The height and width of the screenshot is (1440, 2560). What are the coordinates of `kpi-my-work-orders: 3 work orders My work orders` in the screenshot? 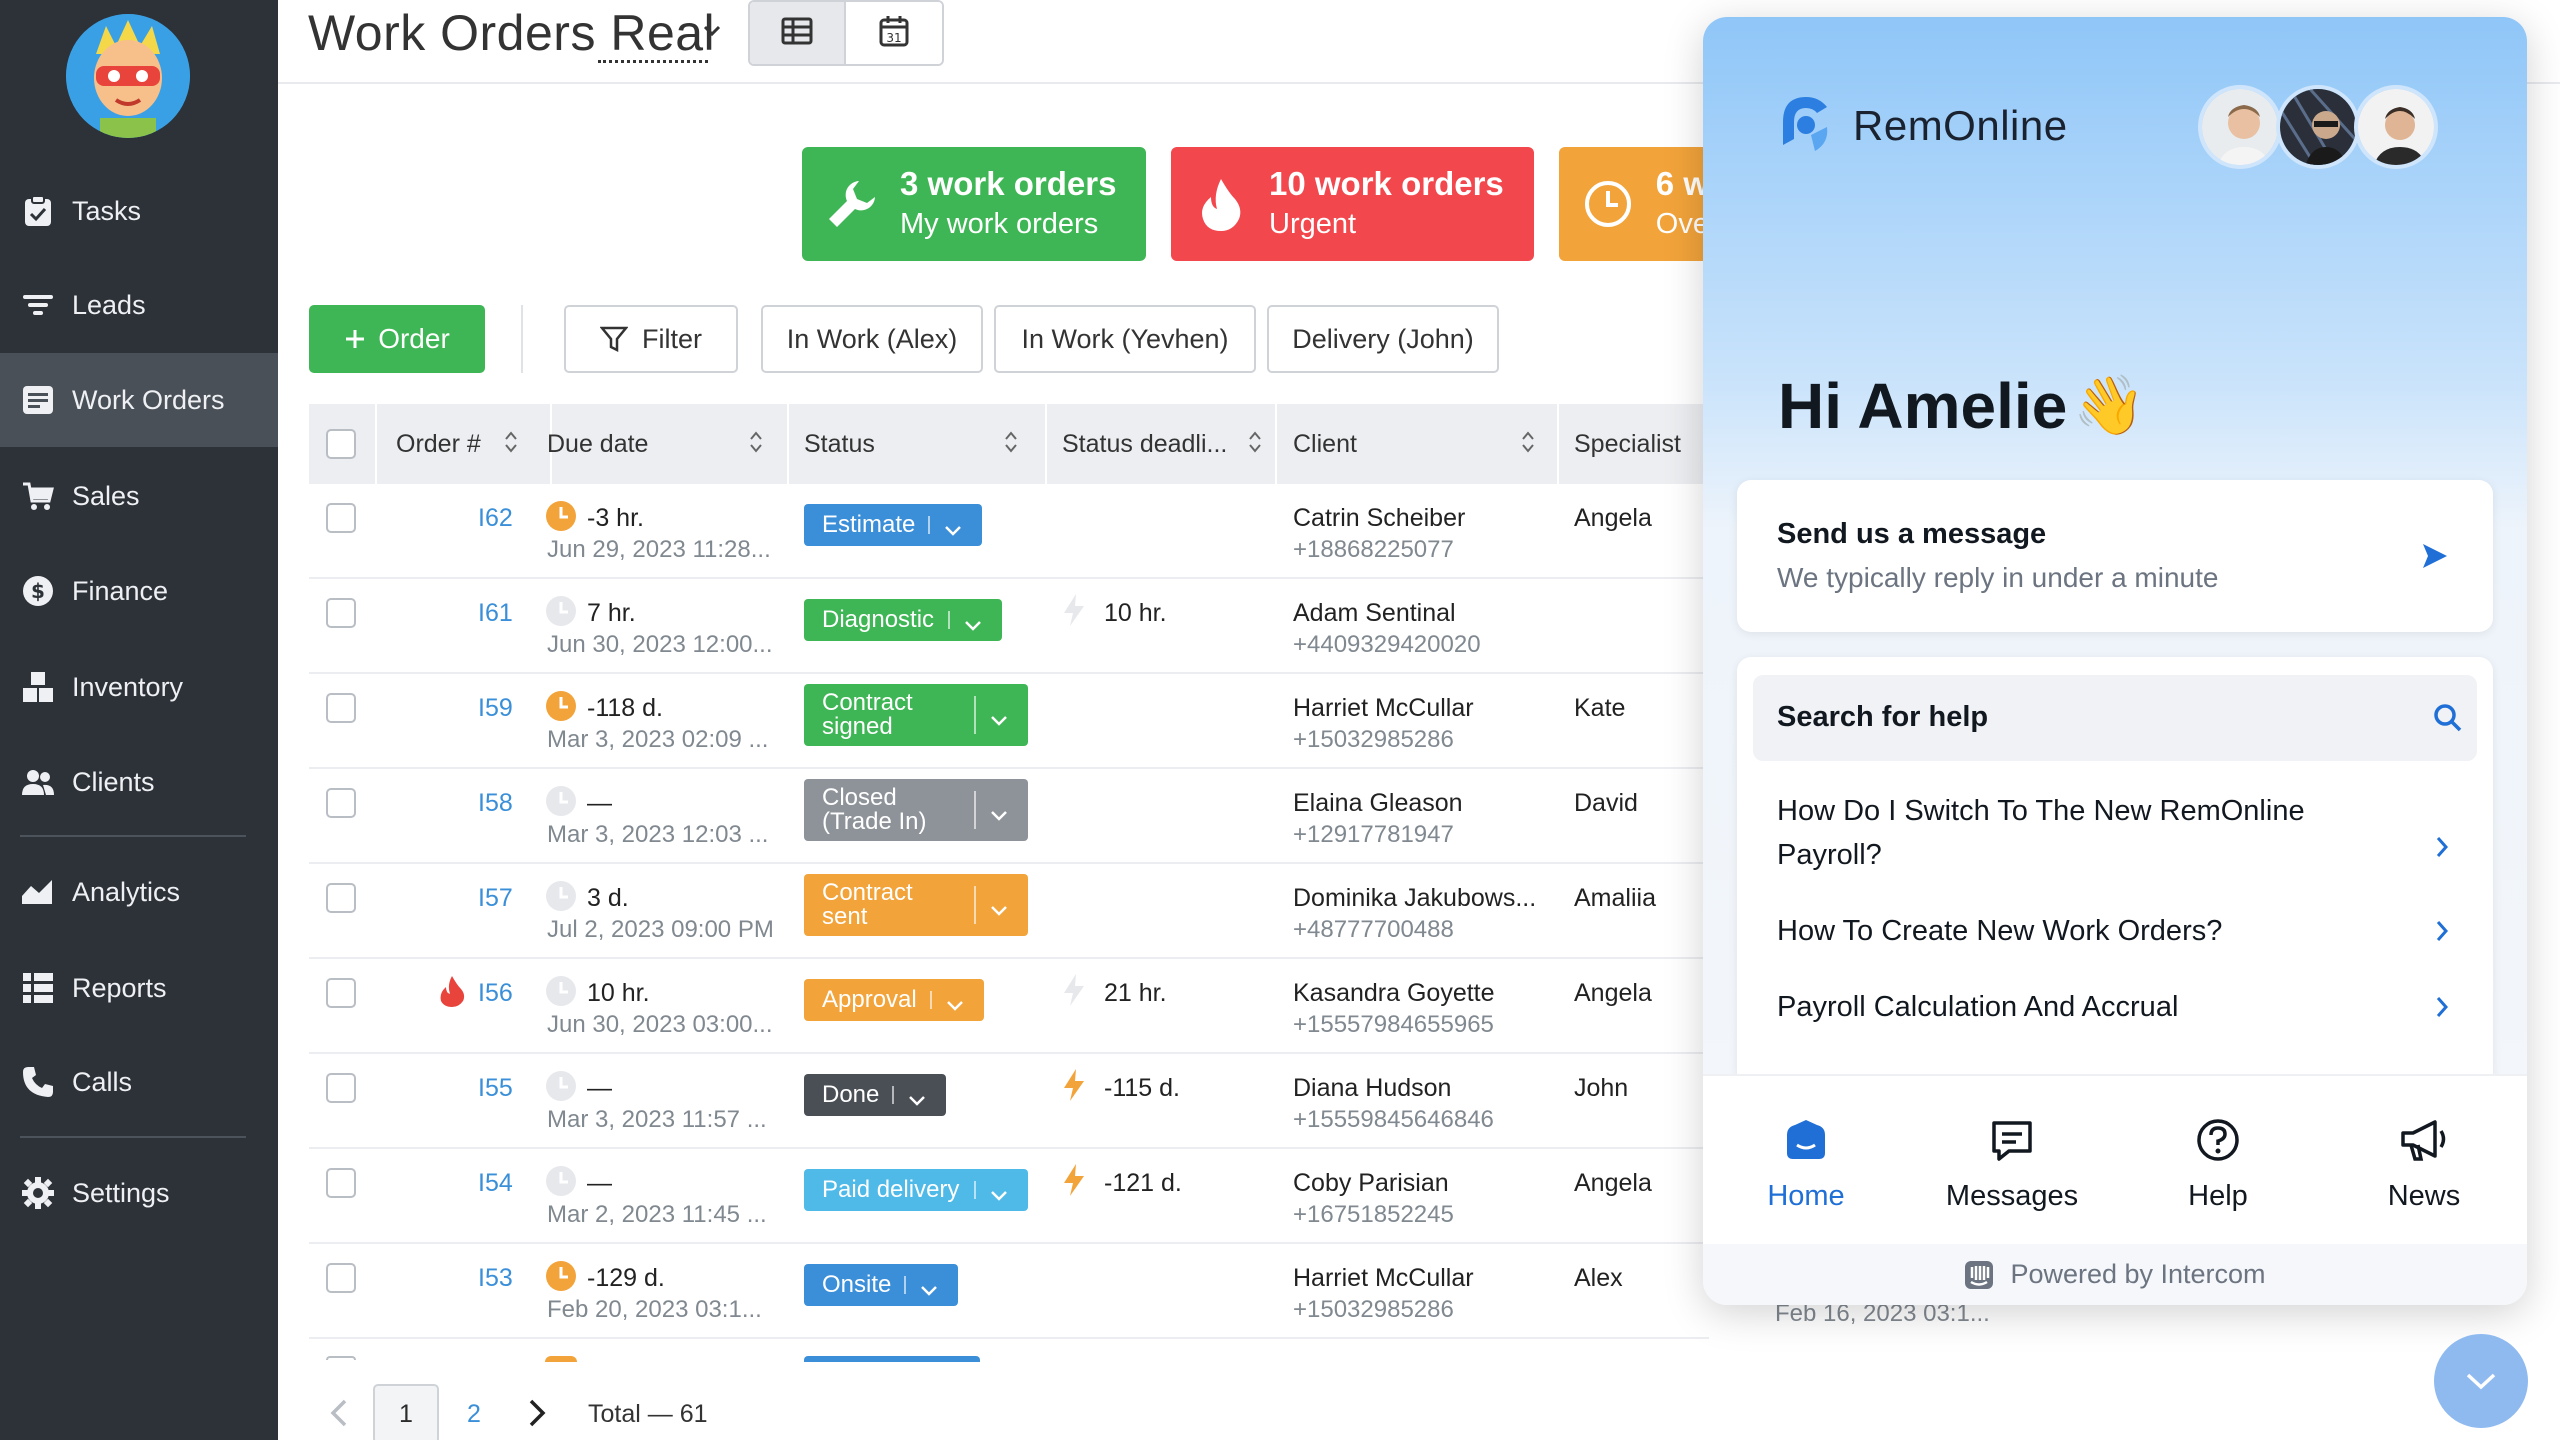 It's located at (974, 204).